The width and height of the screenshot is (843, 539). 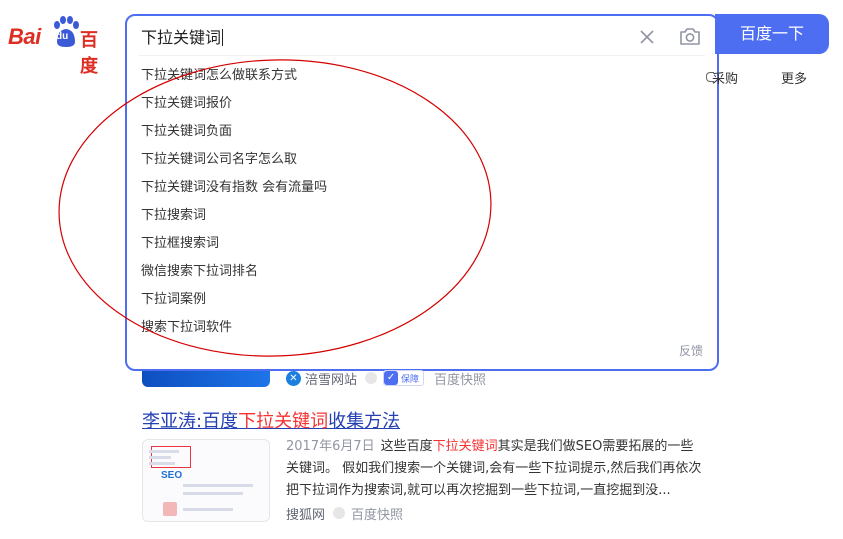 What do you see at coordinates (234, 328) in the screenshot?
I see `suggestion-item: 搜索下拉词软件` at bounding box center [234, 328].